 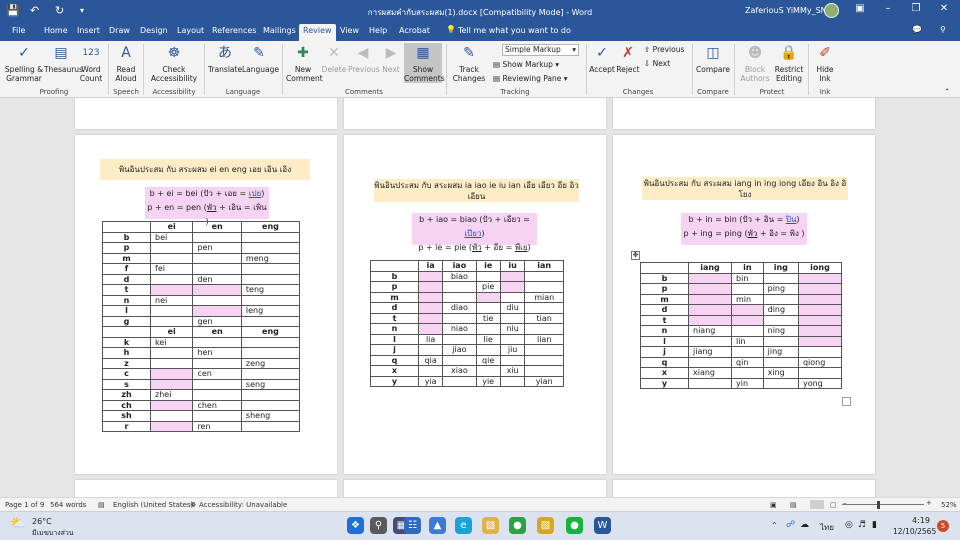 What do you see at coordinates (190, 30) in the screenshot?
I see `tab-layout: Layout` at bounding box center [190, 30].